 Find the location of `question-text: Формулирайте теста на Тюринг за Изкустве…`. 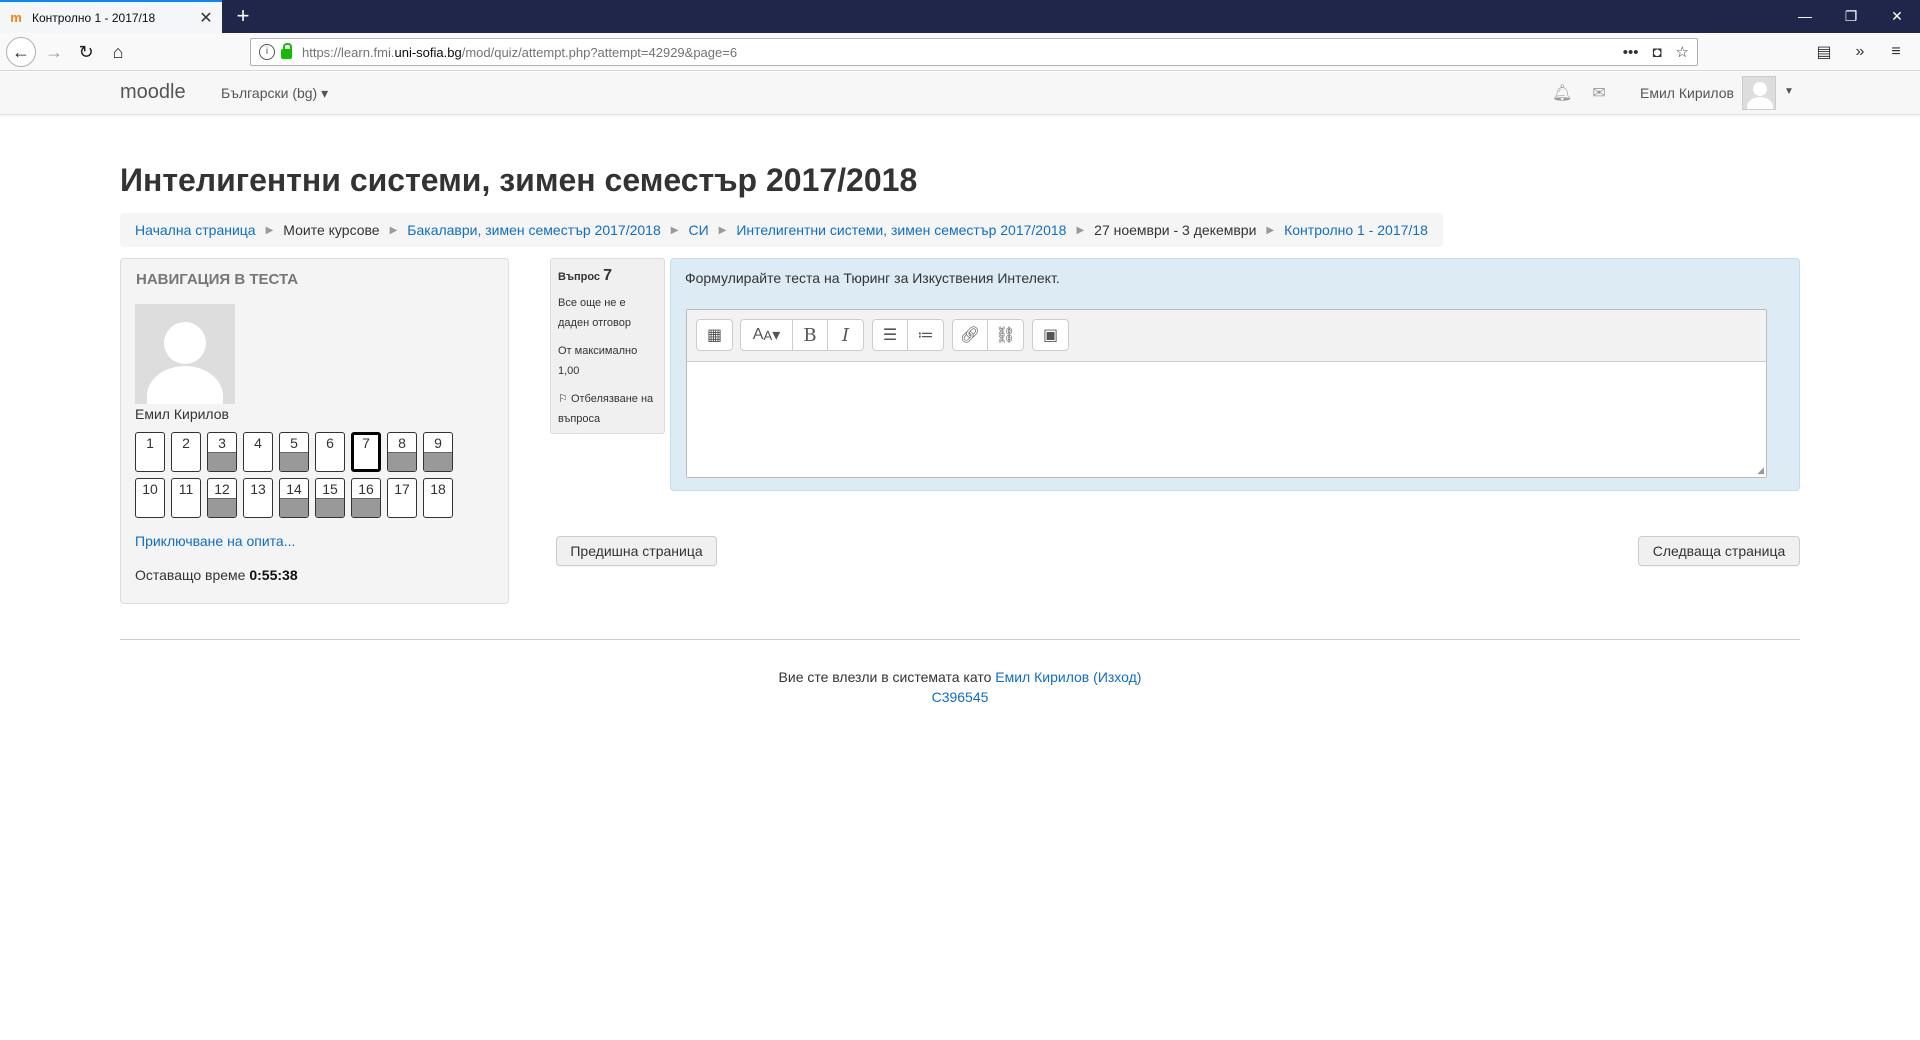

question-text: Формулирайте теста на Тюринг за Изкустве… is located at coordinates (872, 278).